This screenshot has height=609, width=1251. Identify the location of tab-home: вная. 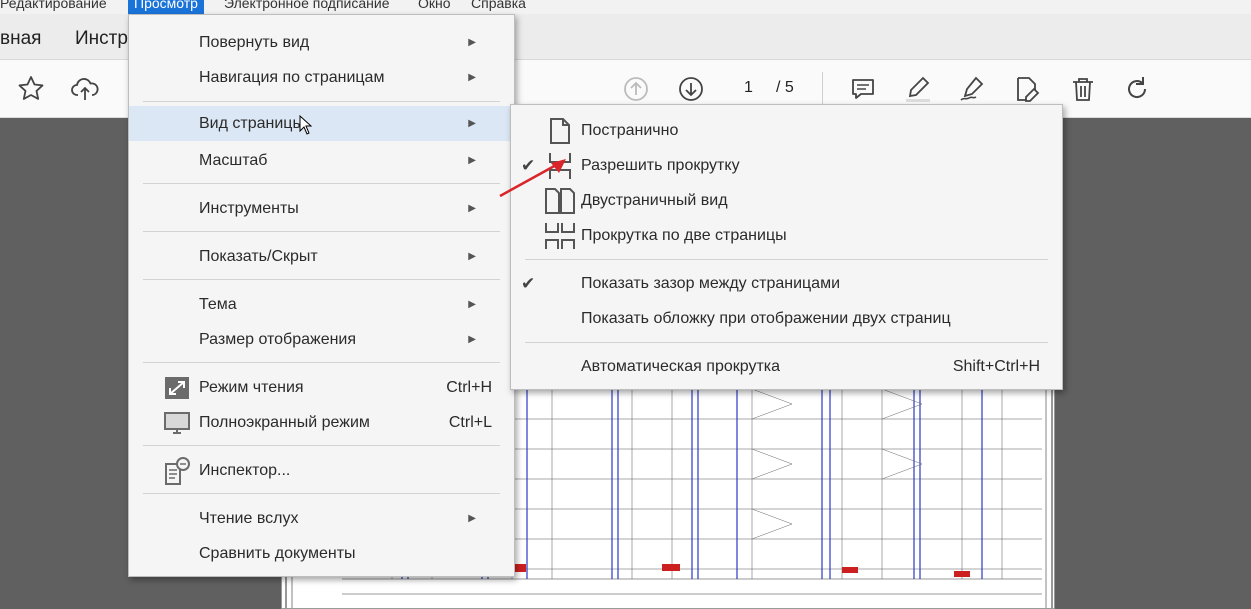
(20, 39).